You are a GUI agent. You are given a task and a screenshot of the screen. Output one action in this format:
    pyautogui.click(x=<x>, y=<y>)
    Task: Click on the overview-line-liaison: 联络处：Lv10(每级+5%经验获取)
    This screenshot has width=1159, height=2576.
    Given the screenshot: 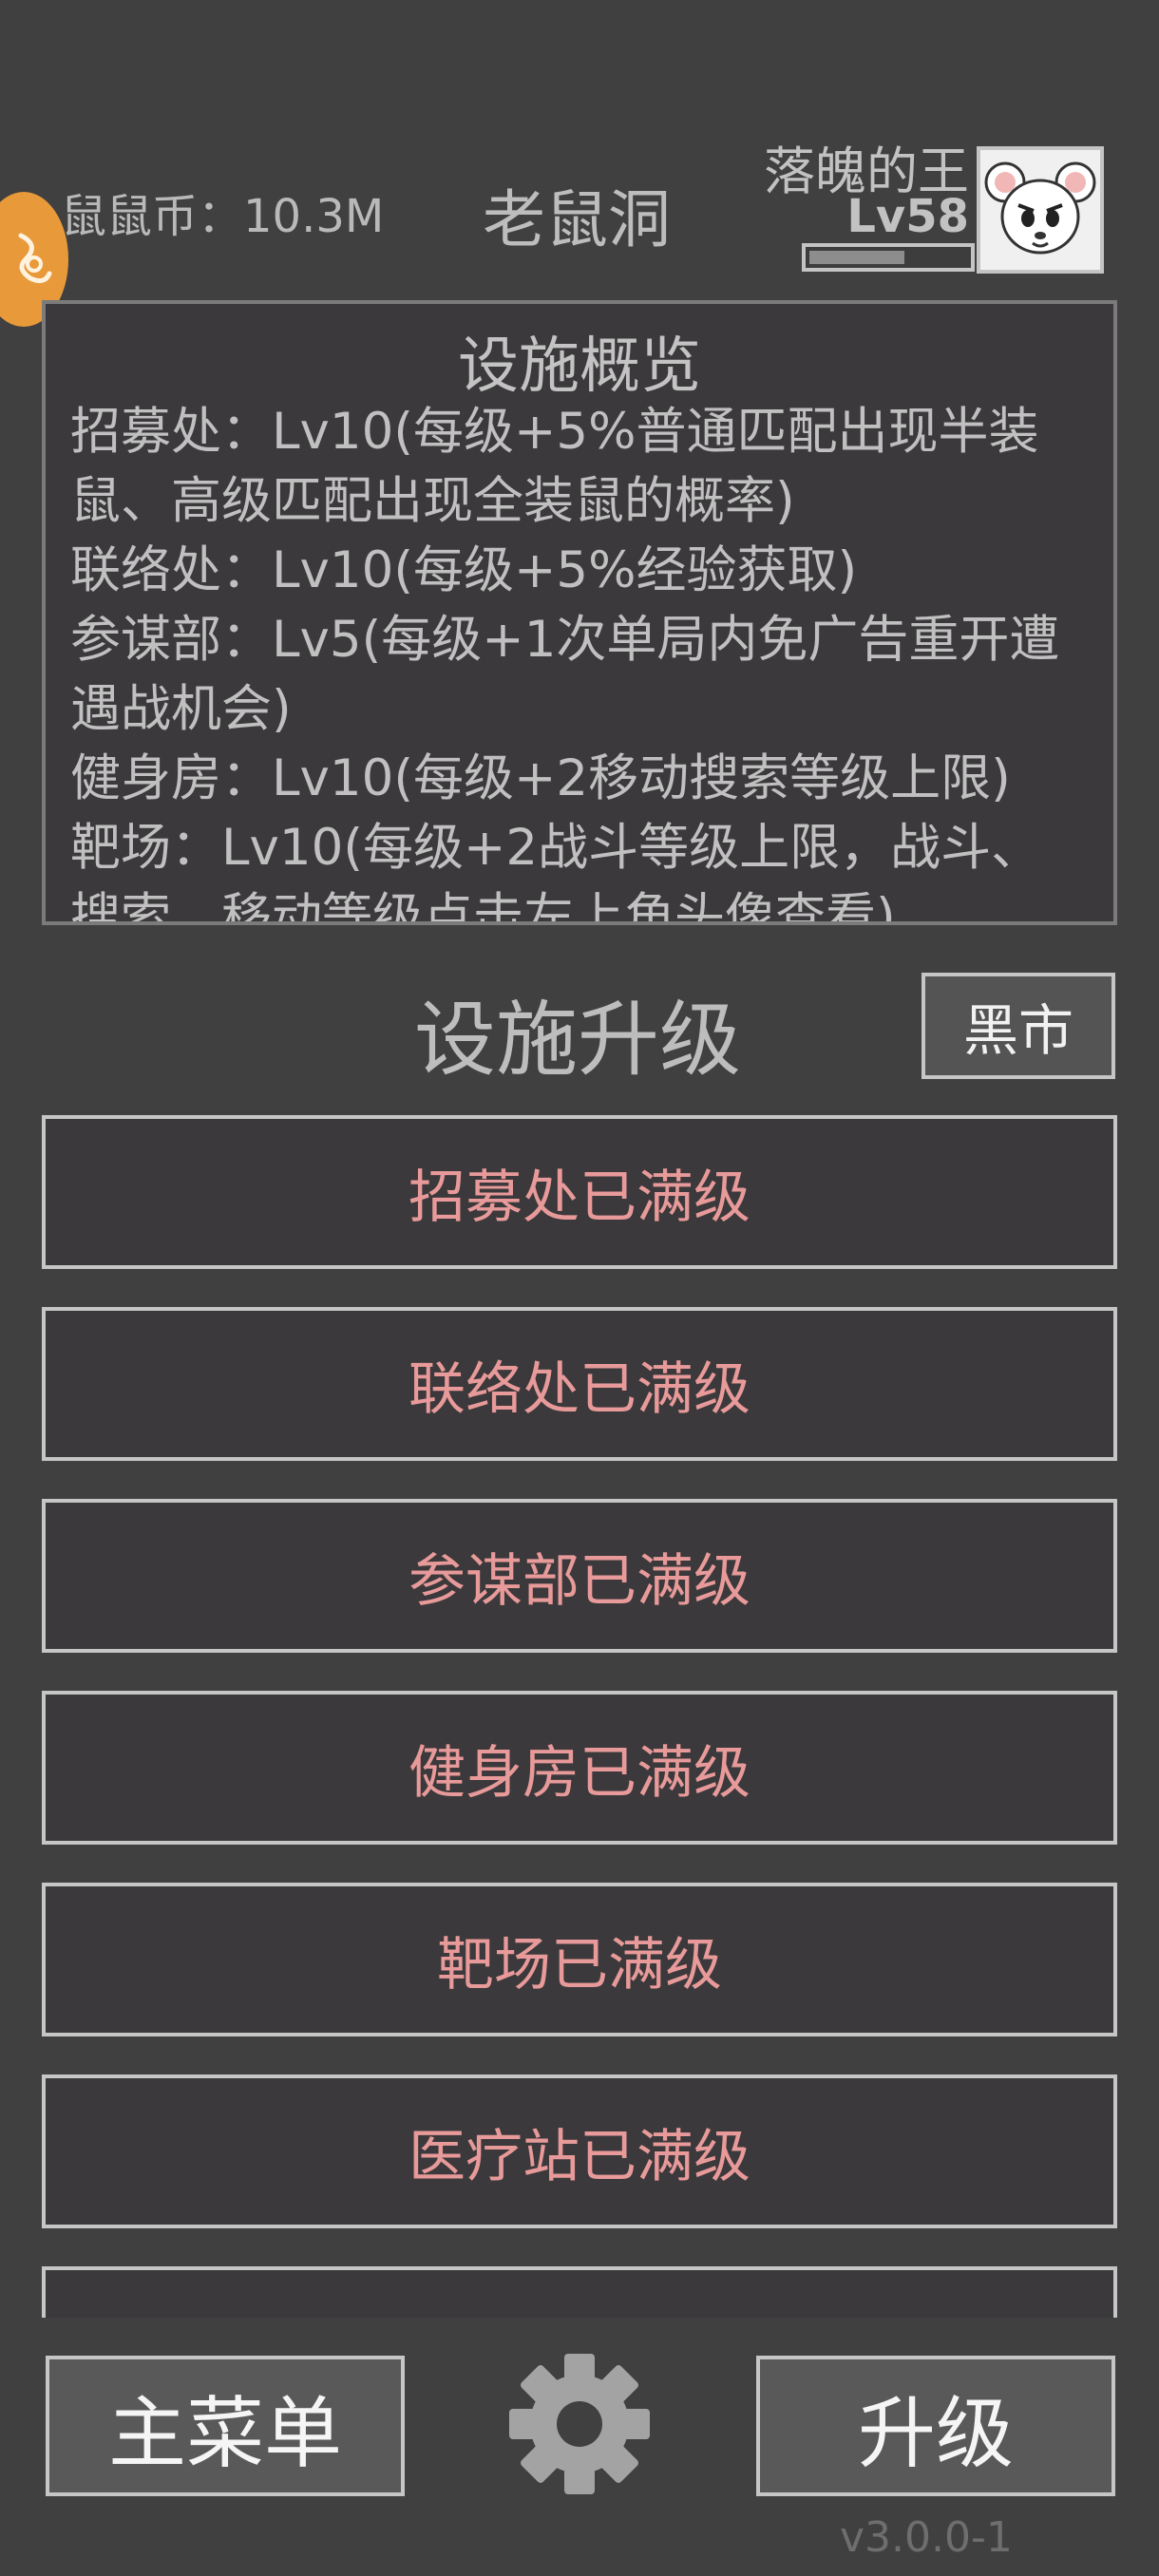 What is the action you would take?
    pyautogui.click(x=464, y=570)
    